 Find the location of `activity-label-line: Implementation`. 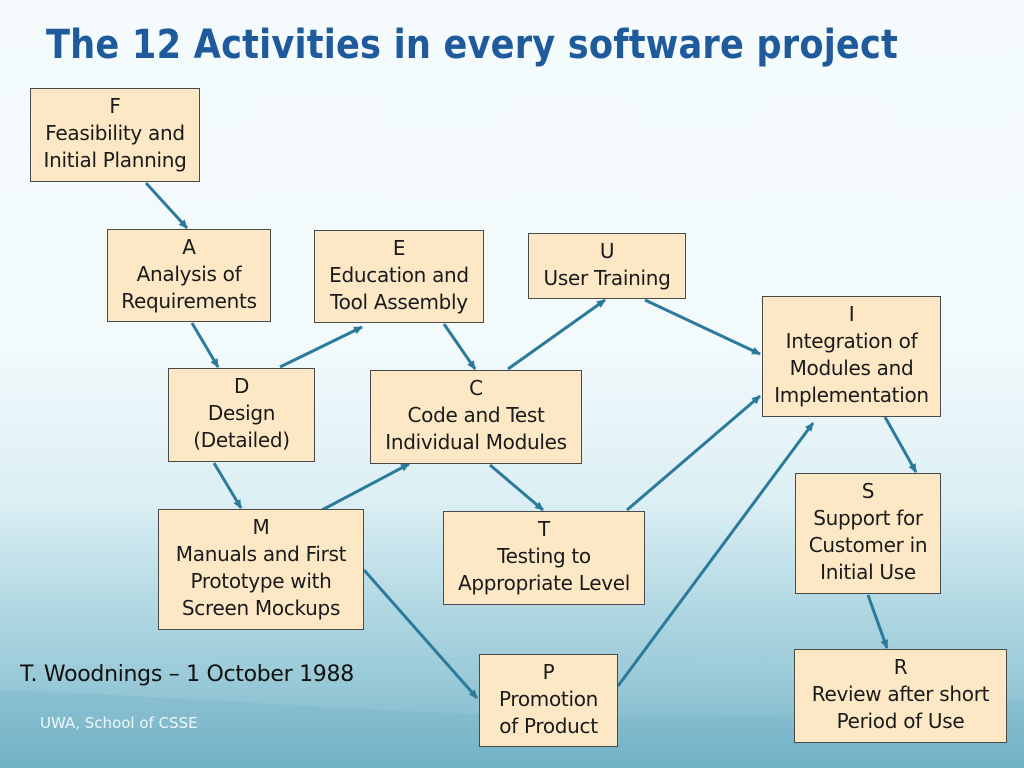

activity-label-line: Implementation is located at coordinates (851, 395).